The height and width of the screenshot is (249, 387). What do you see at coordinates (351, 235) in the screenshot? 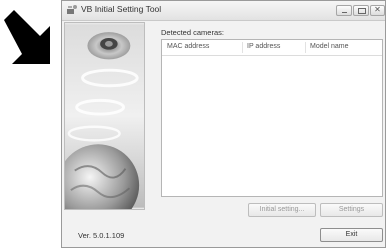
I see `exit-button: Exit` at bounding box center [351, 235].